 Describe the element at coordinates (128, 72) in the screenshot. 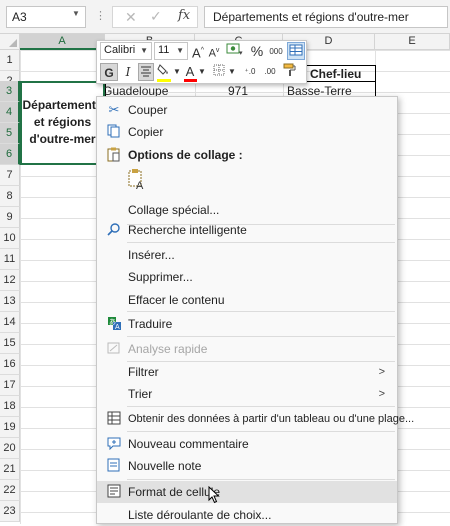

I see `italic-button: I` at that location.